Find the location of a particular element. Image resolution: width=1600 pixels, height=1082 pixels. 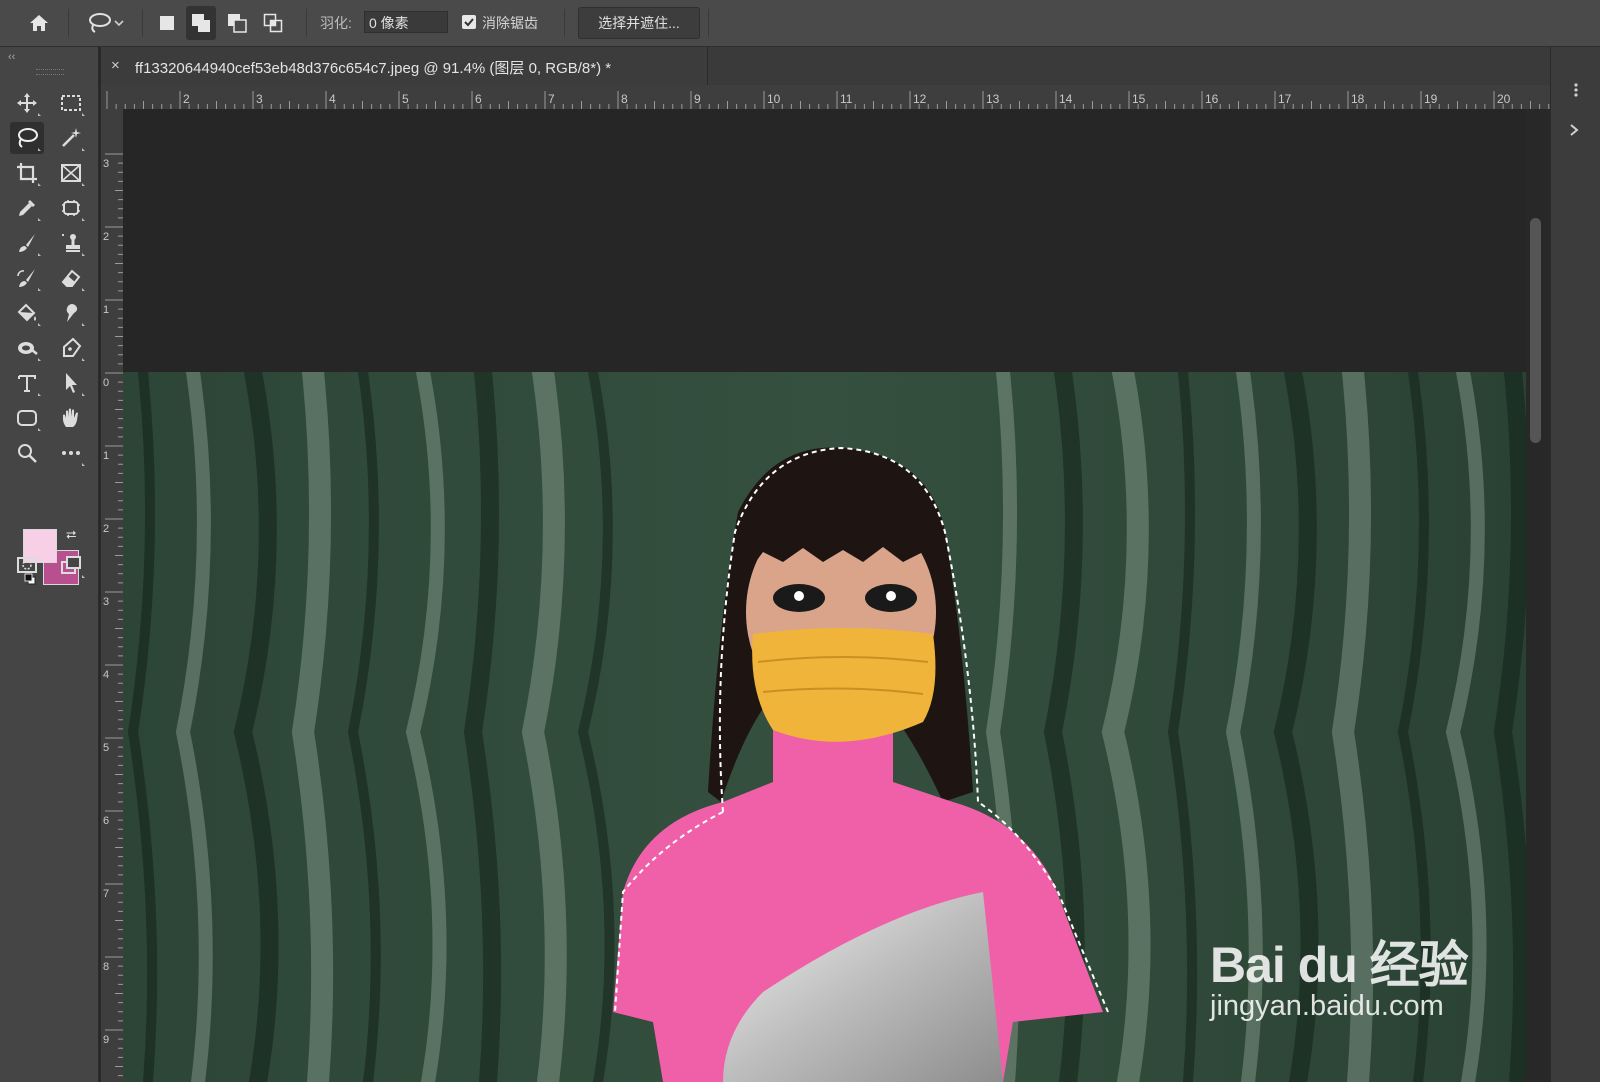

spot-healing-icon is located at coordinates (71, 208).